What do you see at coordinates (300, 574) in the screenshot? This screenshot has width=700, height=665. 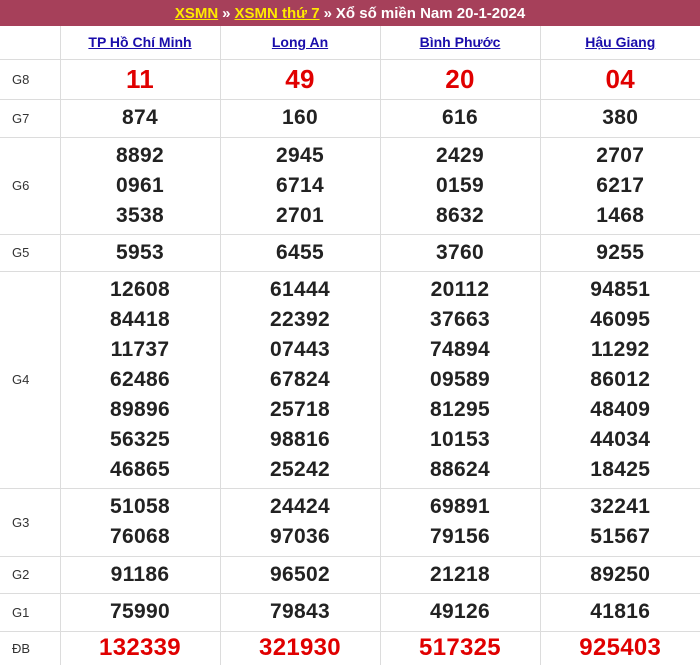 I see `result-number: 96502` at bounding box center [300, 574].